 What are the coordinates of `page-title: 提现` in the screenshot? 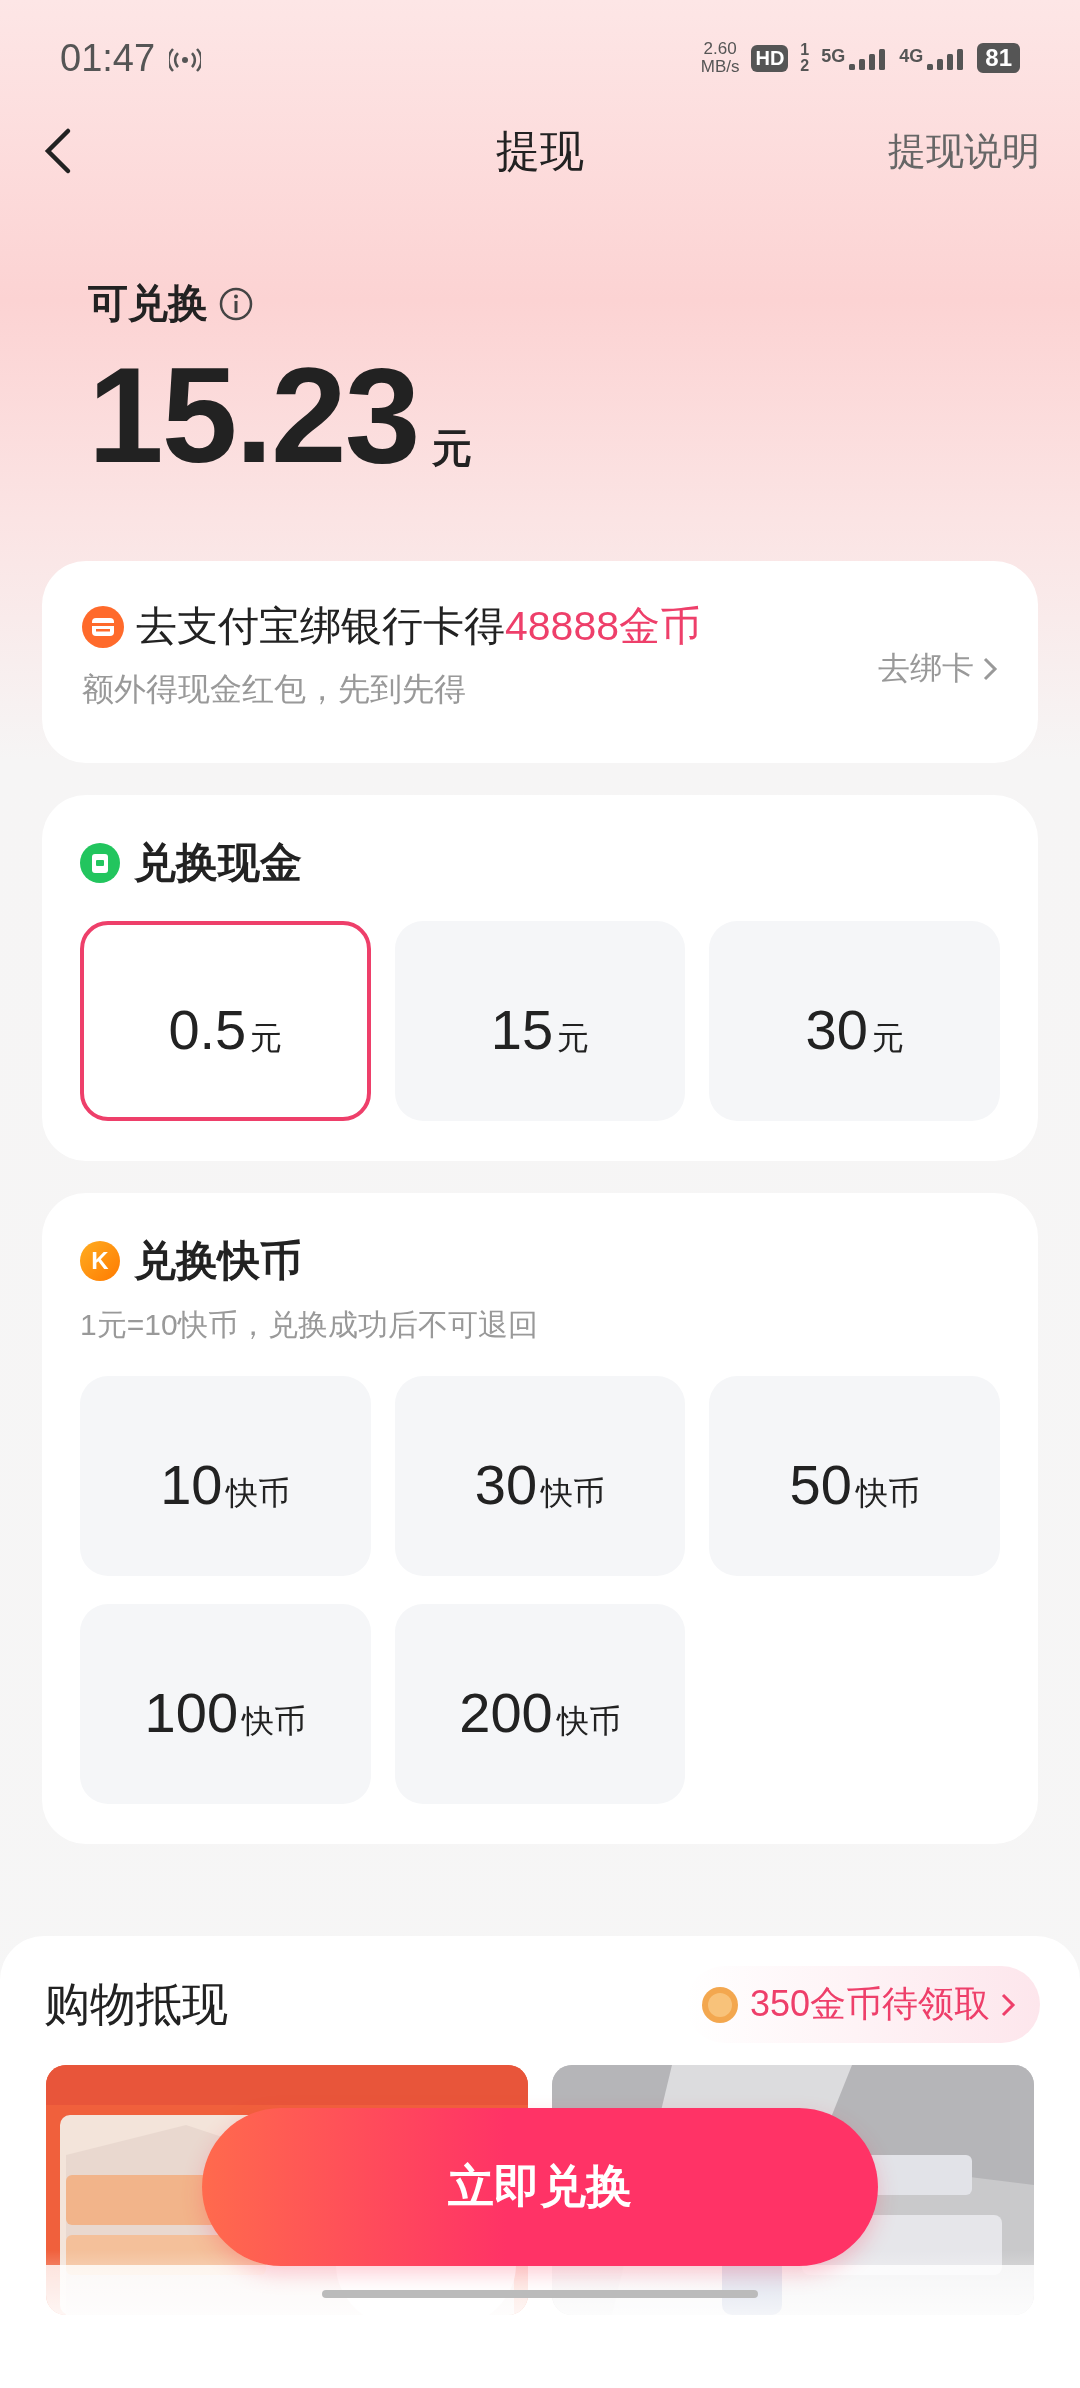 It's located at (540, 150).